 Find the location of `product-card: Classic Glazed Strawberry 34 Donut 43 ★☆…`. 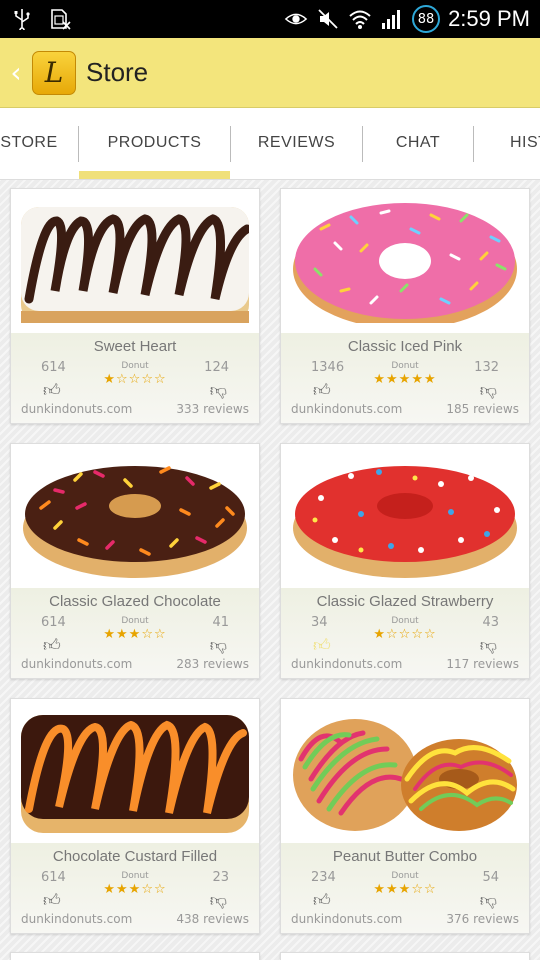

product-card: Classic Glazed Strawberry 34 Donut 43 ★☆… is located at coordinates (405, 561).